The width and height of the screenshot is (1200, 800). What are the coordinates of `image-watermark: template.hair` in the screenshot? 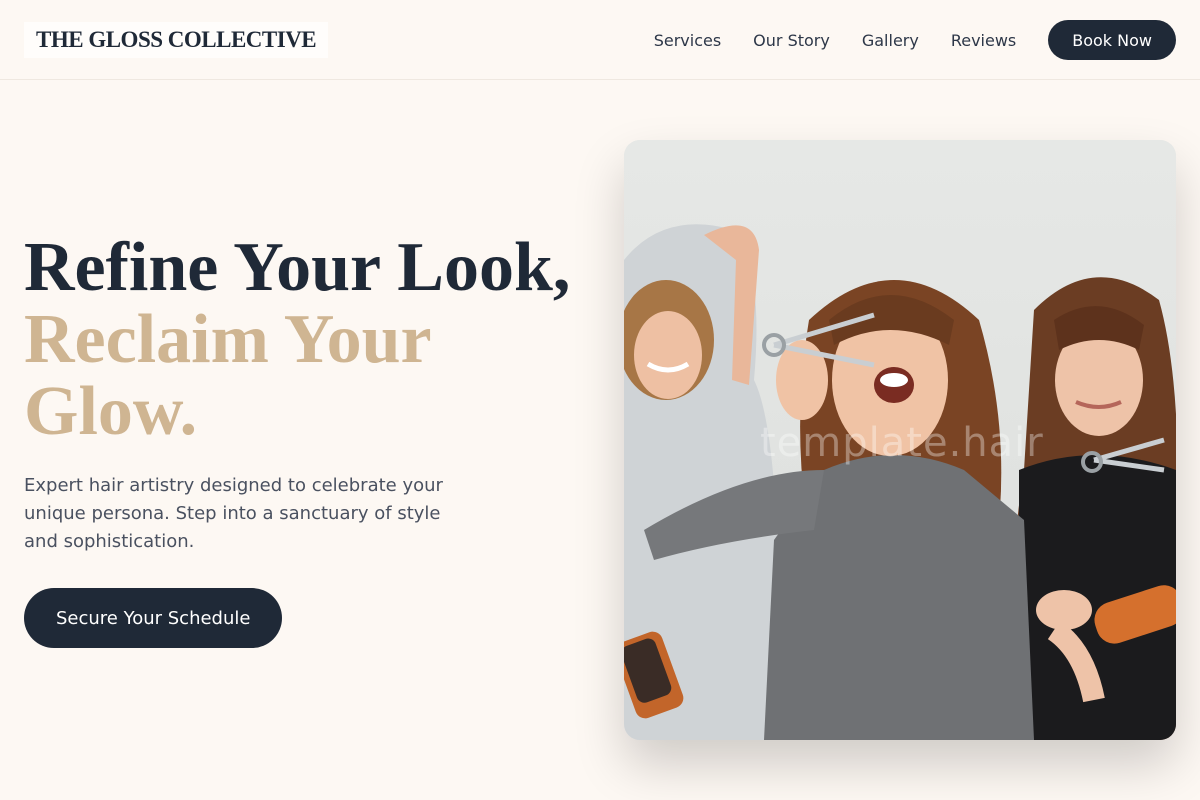 It's located at (902, 443).